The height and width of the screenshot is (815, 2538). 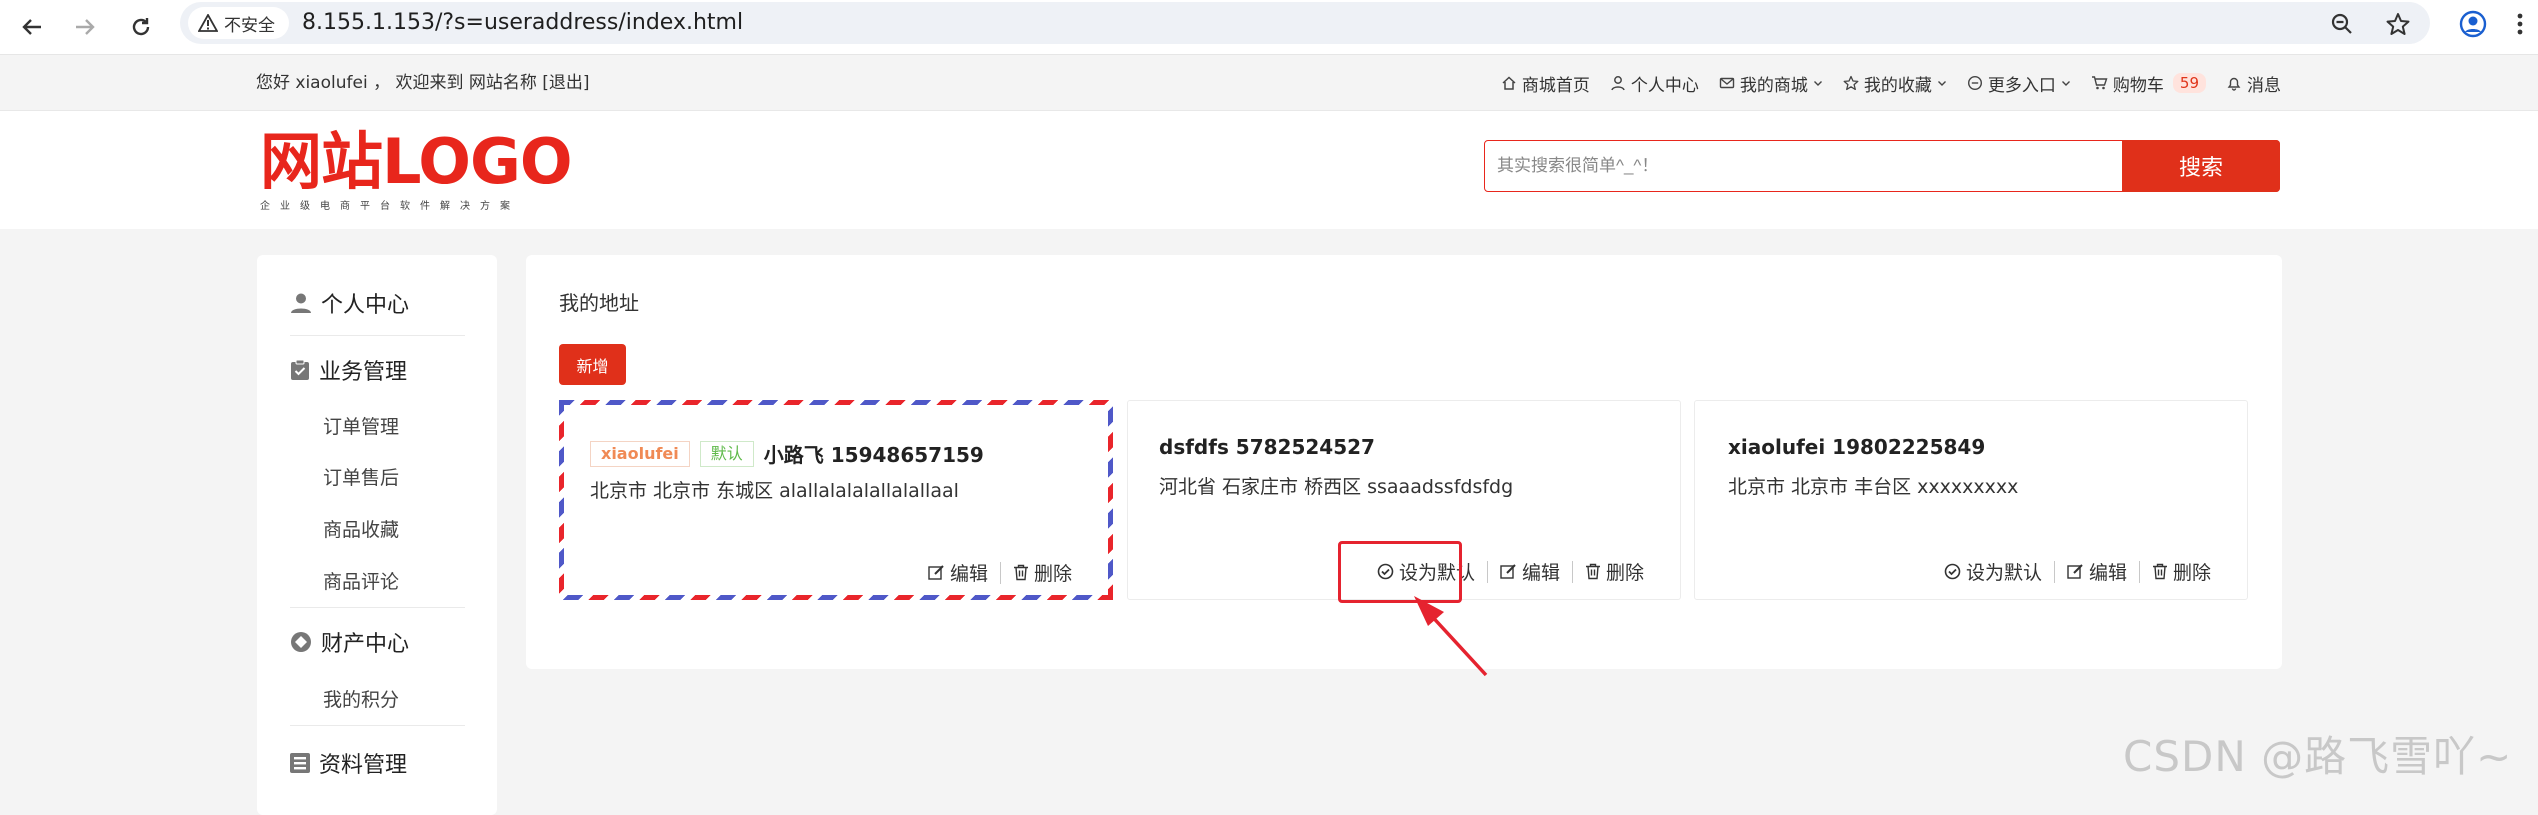 I want to click on recipient-info: xiaolufei 19802225849, so click(x=1857, y=447).